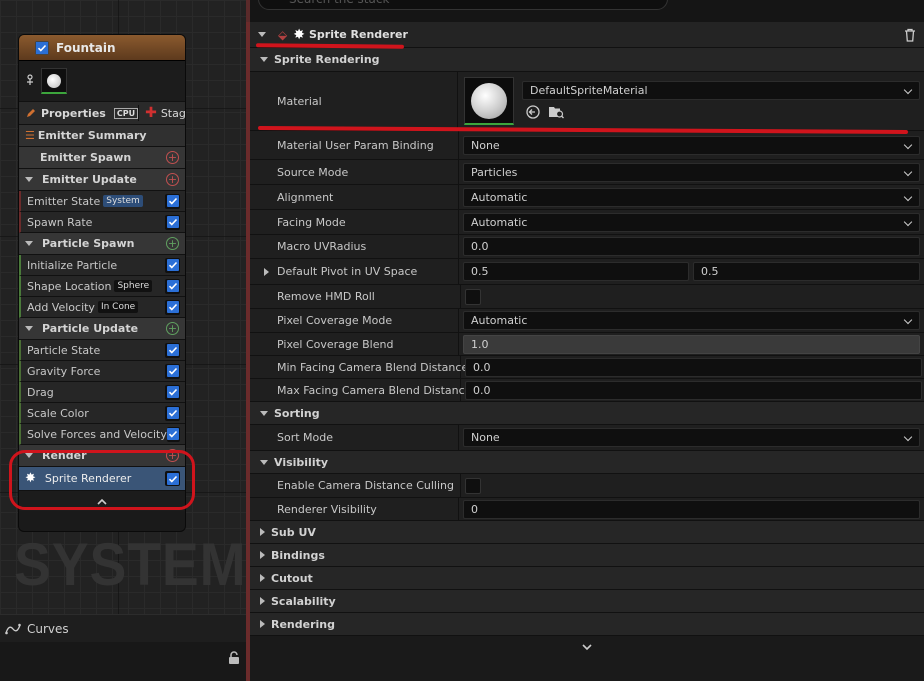  What do you see at coordinates (79, 113) in the screenshot?
I see `properties-button: Properties CPU` at bounding box center [79, 113].